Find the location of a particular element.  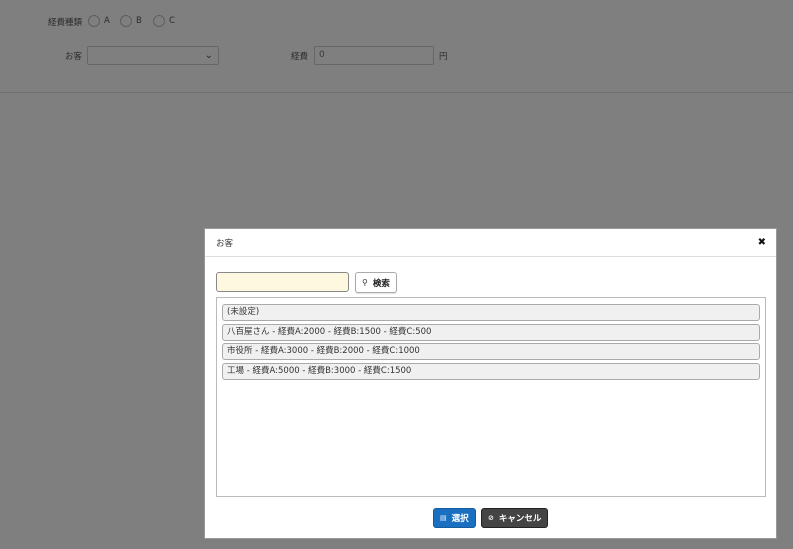

search-input is located at coordinates (282, 282).